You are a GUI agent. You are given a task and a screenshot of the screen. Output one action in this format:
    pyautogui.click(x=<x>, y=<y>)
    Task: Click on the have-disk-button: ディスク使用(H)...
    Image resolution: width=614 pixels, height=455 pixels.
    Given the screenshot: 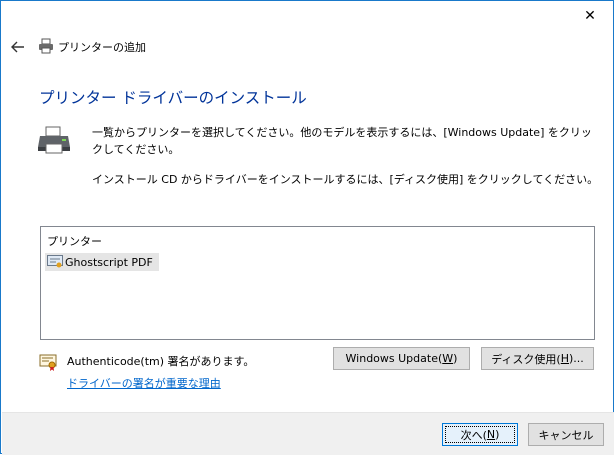 What is the action you would take?
    pyautogui.click(x=537, y=358)
    